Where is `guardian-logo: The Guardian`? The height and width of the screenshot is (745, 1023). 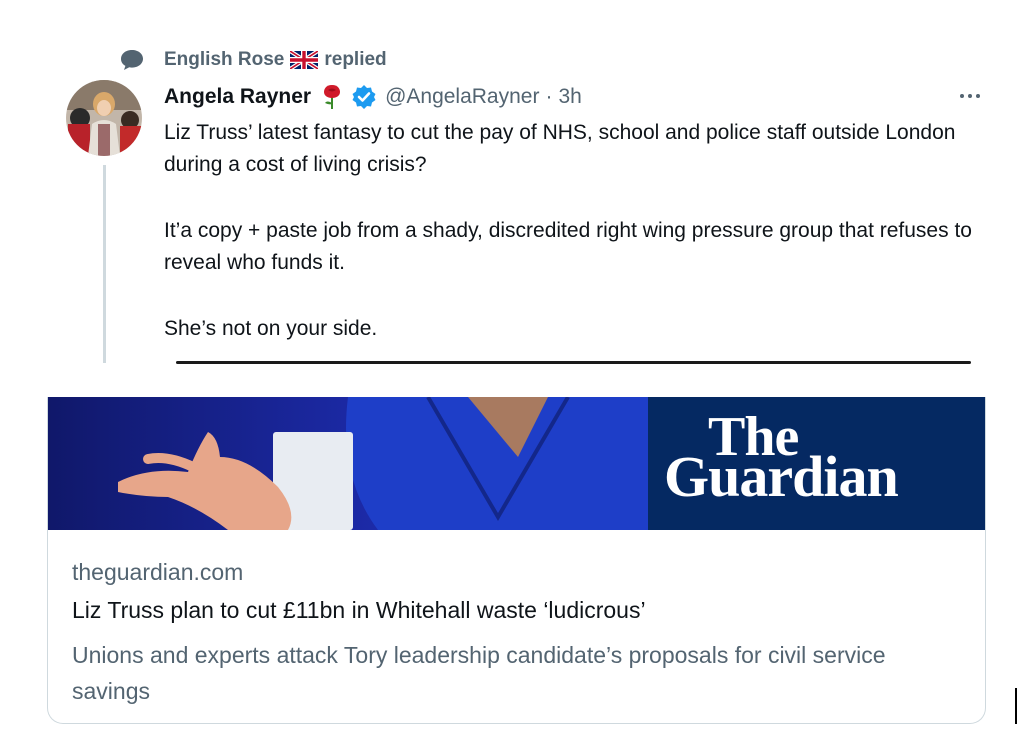 guardian-logo: The Guardian is located at coordinates (816, 463).